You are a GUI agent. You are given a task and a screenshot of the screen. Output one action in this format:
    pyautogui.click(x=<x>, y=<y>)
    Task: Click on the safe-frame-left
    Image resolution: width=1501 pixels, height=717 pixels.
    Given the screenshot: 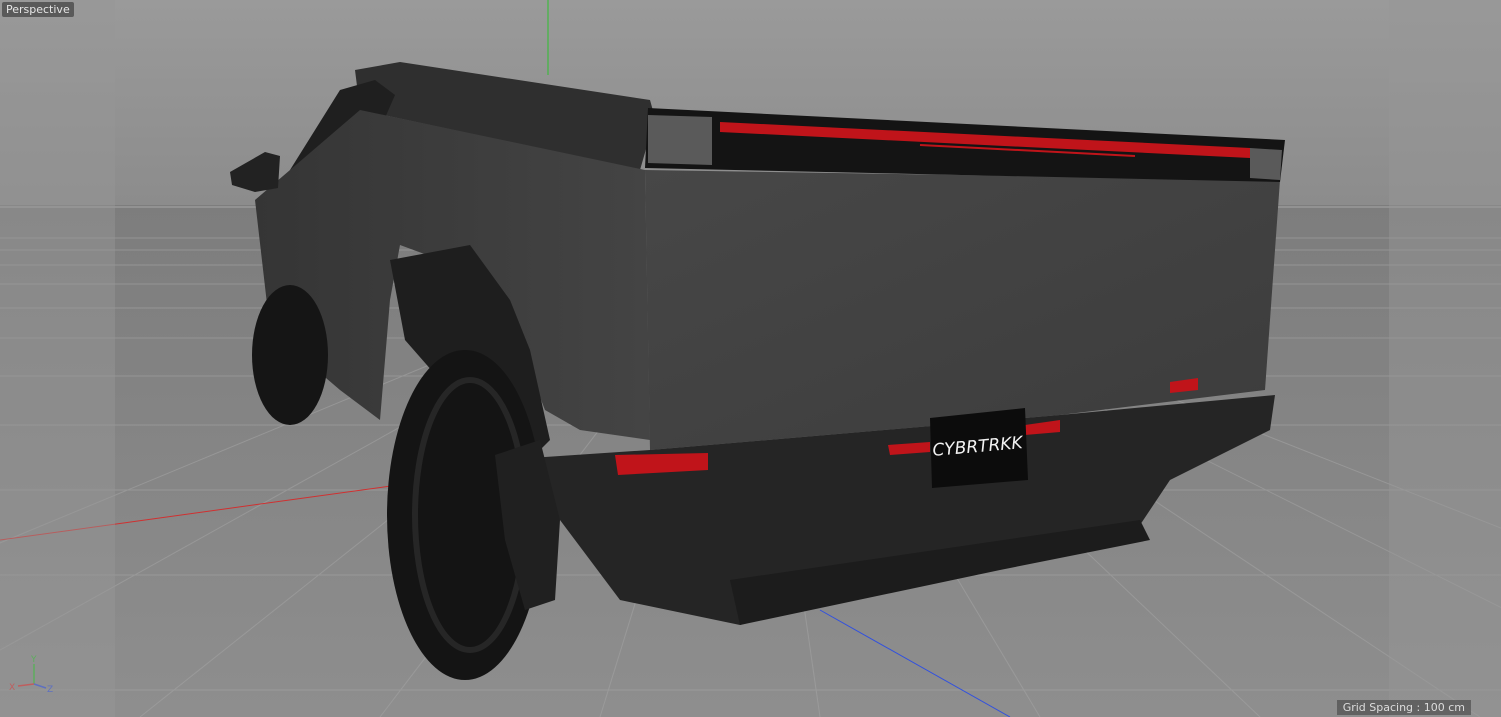 What is the action you would take?
    pyautogui.click(x=57, y=358)
    